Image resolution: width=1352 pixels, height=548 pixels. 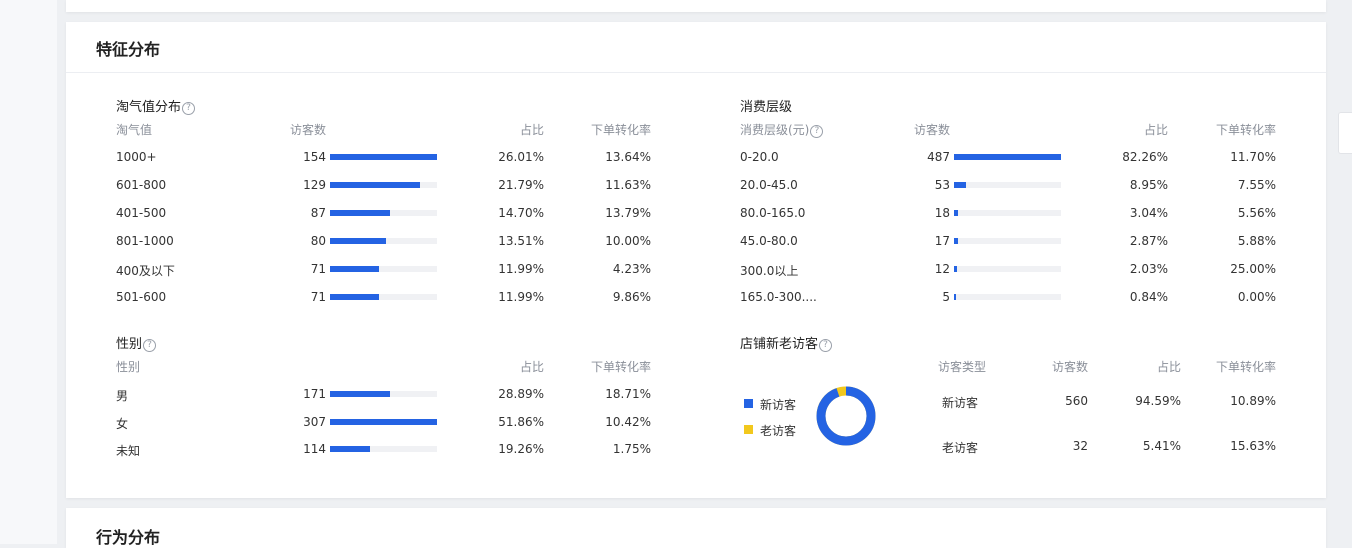 I want to click on donut-new-segment, so click(x=846, y=416).